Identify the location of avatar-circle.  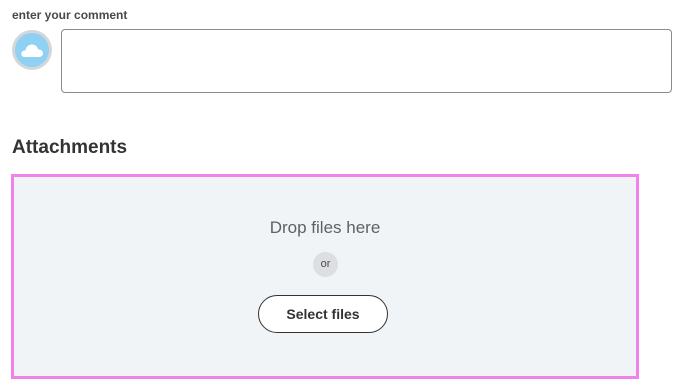
(32, 50).